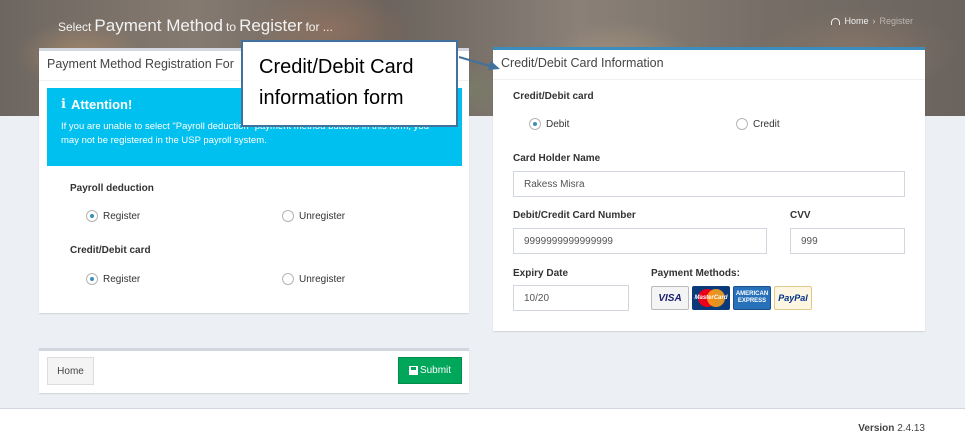 The height and width of the screenshot is (443, 965). Describe the element at coordinates (158, 25) in the screenshot. I see `title-payment-method: Payment Method` at that location.